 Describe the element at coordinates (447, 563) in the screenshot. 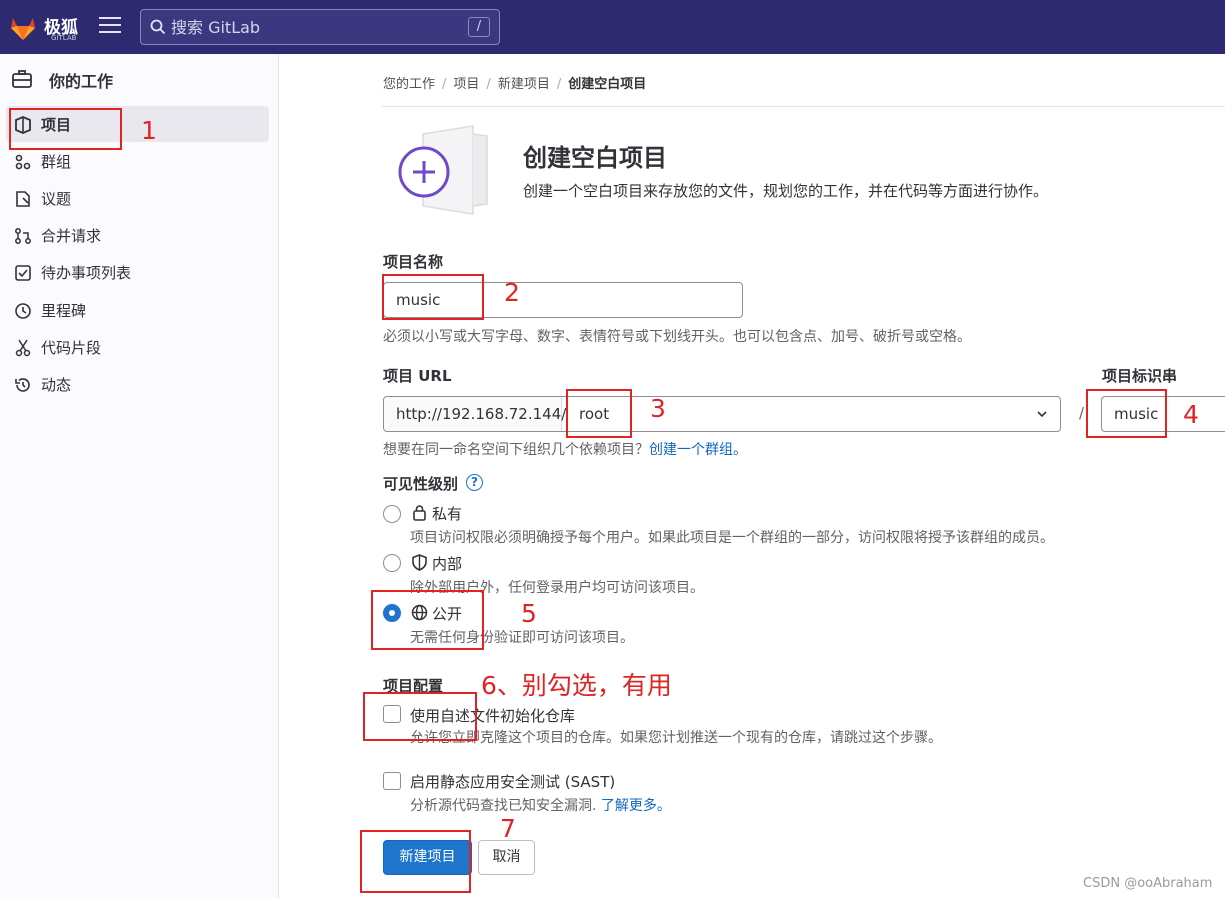

I see `visibility-internal-label: 内部` at that location.